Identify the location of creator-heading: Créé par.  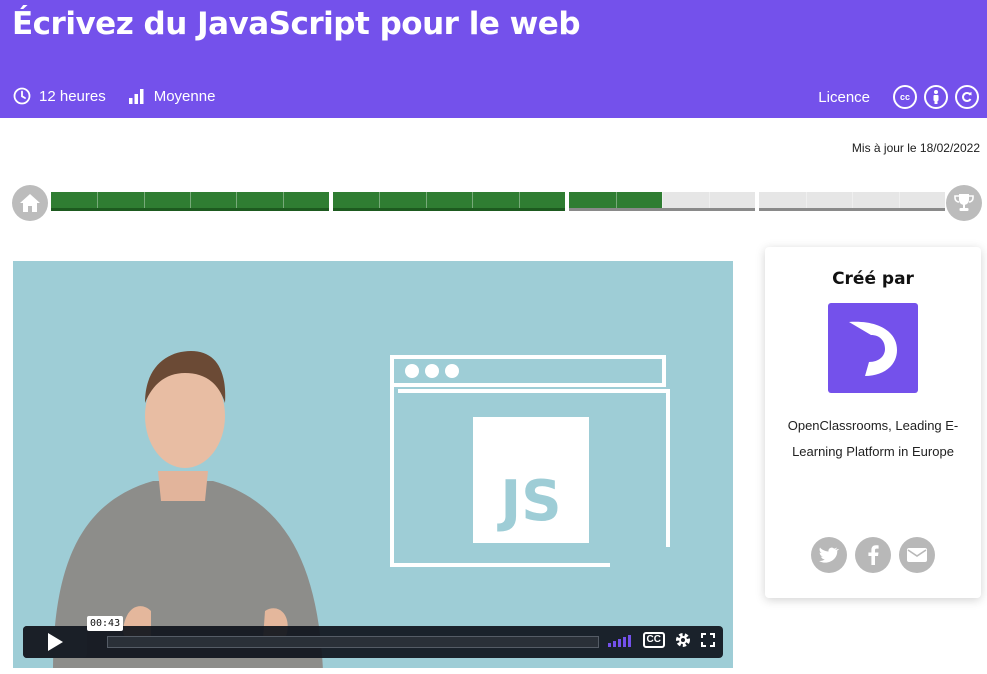
(873, 279).